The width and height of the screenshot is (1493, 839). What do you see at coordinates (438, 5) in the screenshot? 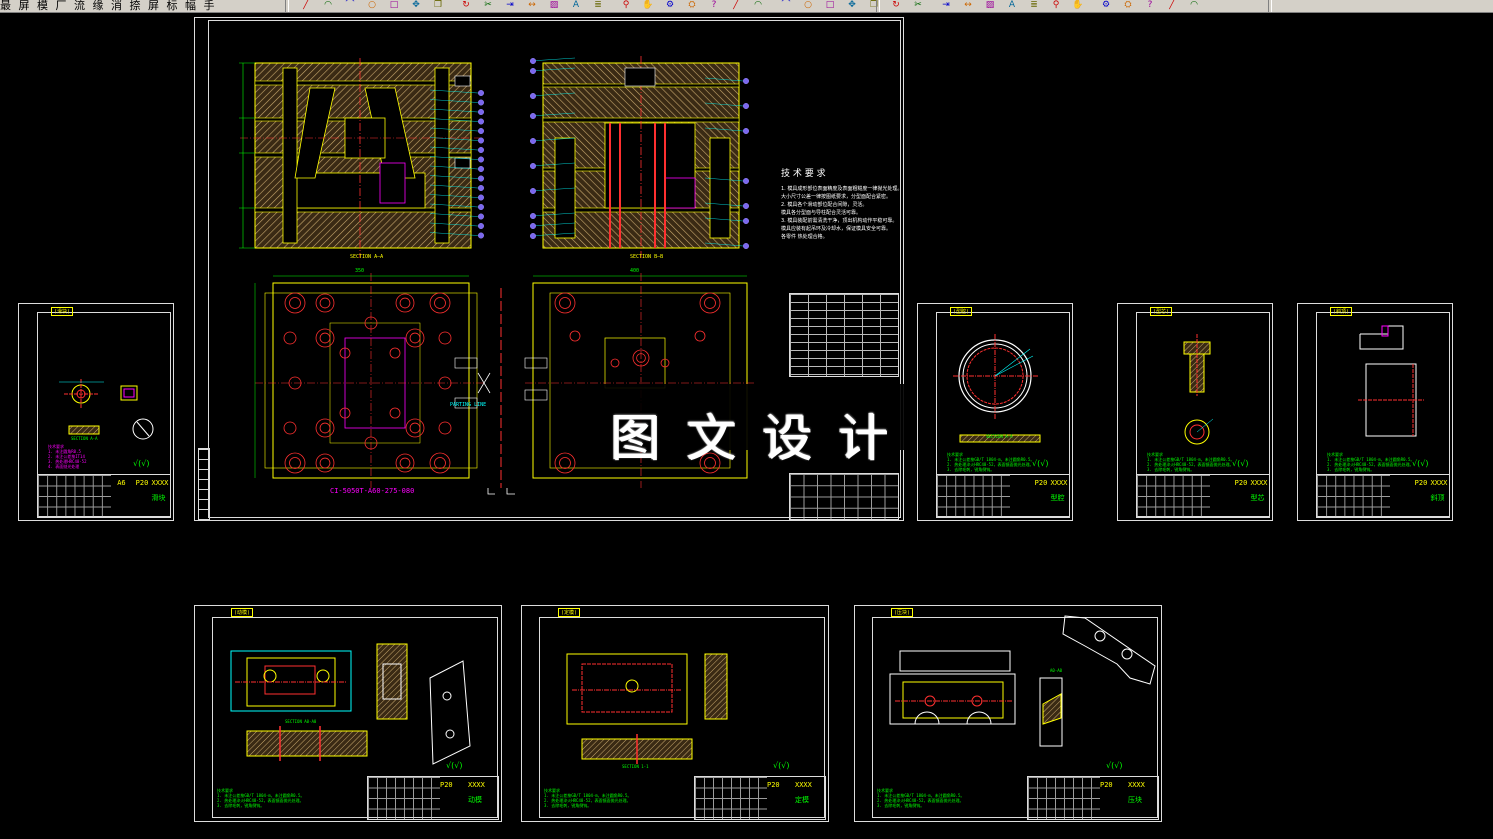
I see `copy-icon: ❐` at bounding box center [438, 5].